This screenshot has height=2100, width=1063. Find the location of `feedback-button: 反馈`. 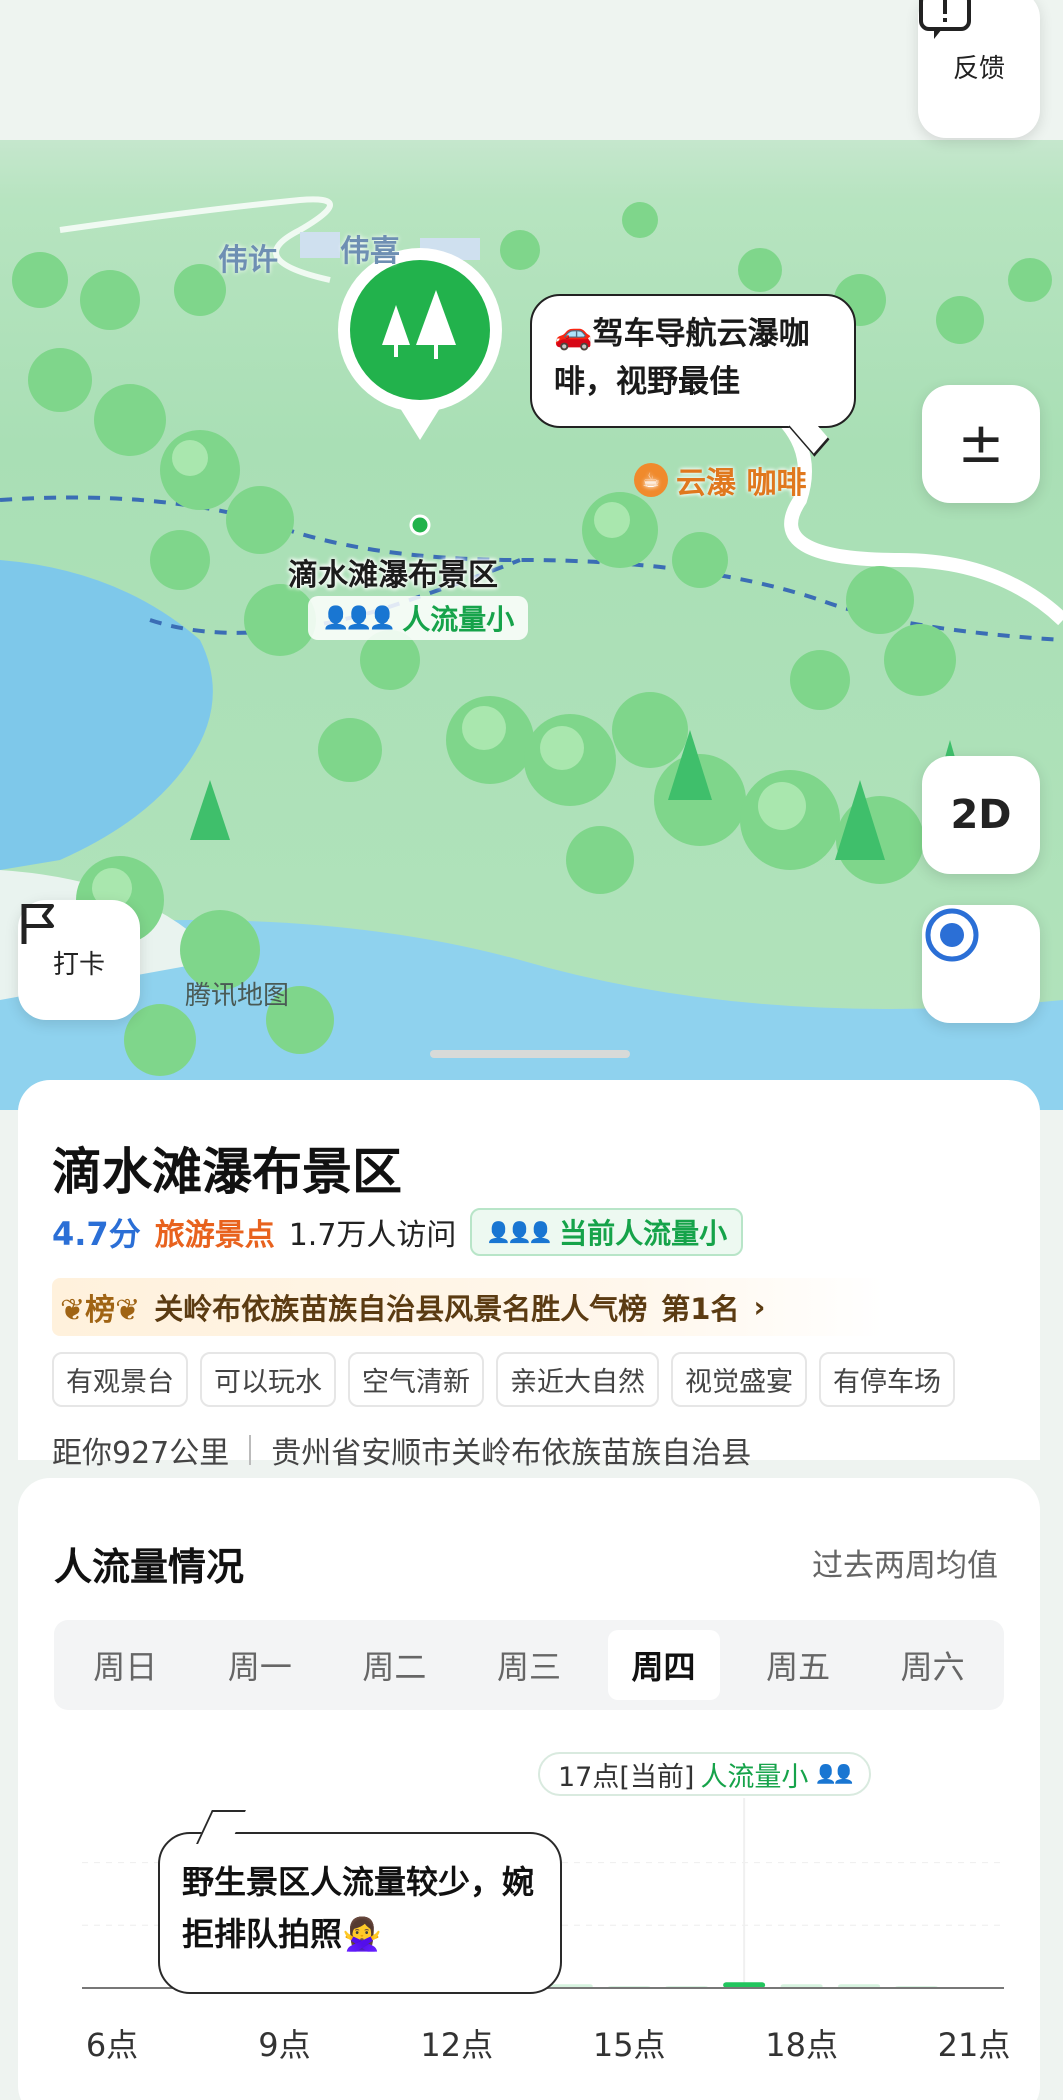

feedback-button: 反馈 is located at coordinates (979, 69).